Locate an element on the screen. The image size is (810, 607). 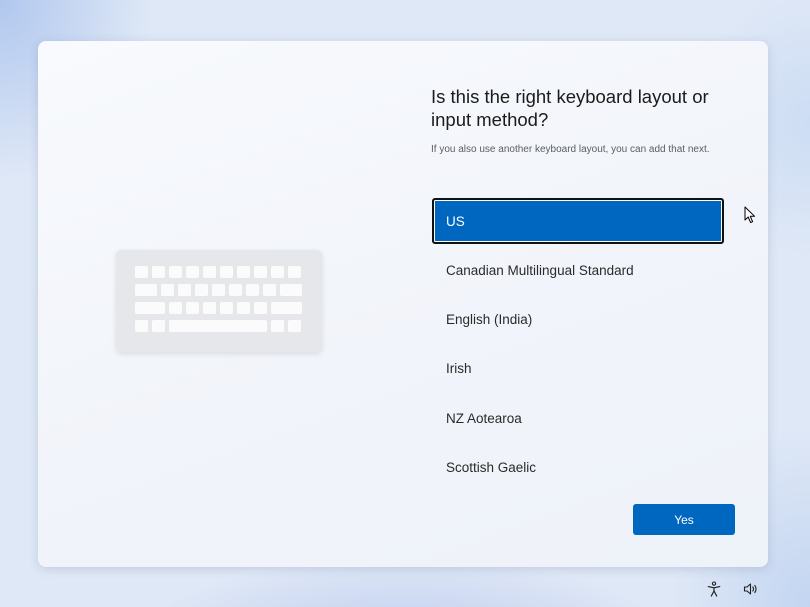
layout-option-nz-aotearoa: NZ Aotearoa is located at coordinates (578, 418).